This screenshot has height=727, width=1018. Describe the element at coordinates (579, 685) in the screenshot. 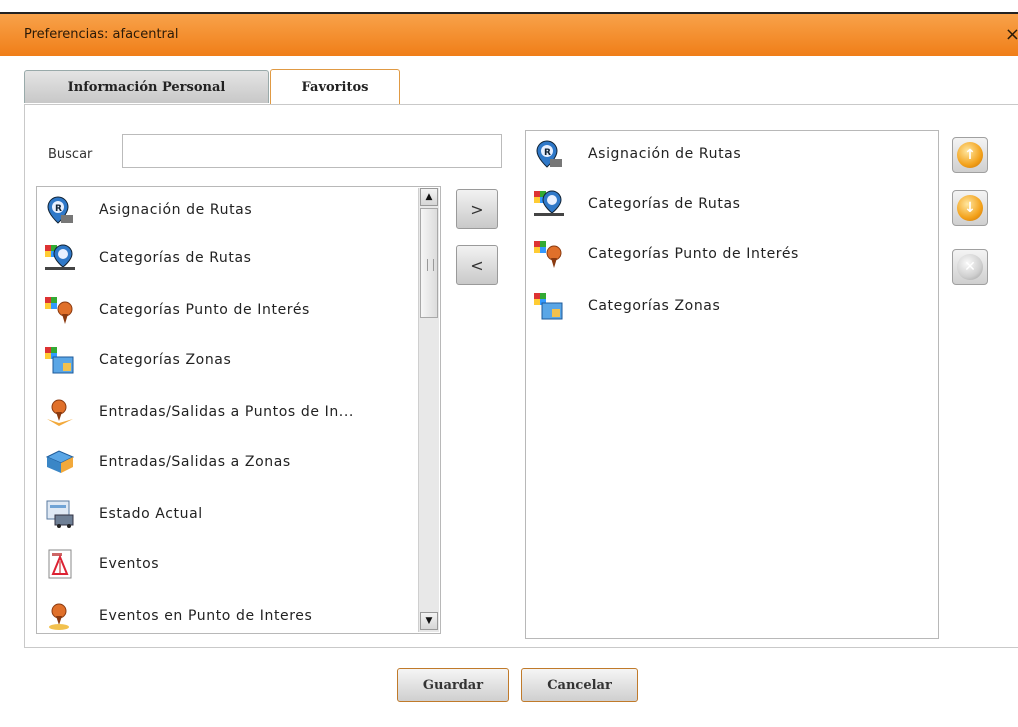

I see `cancel-button: Cancelar` at that location.